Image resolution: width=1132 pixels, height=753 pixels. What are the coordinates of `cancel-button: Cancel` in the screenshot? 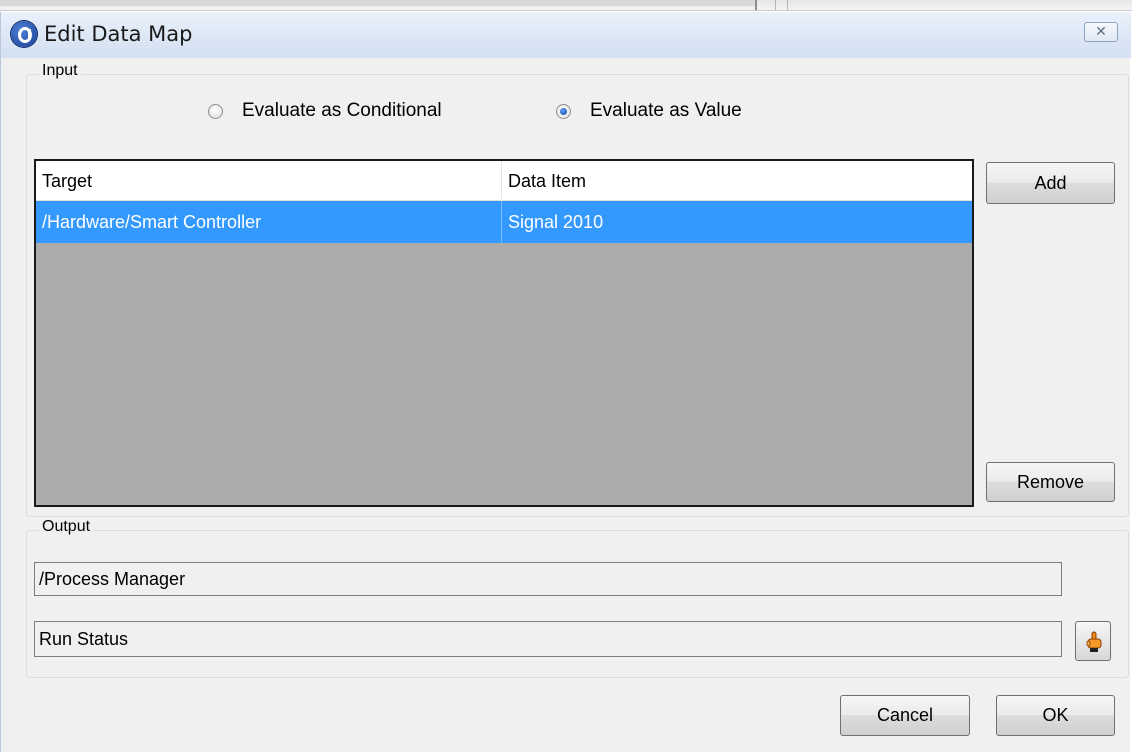 It's located at (905, 715).